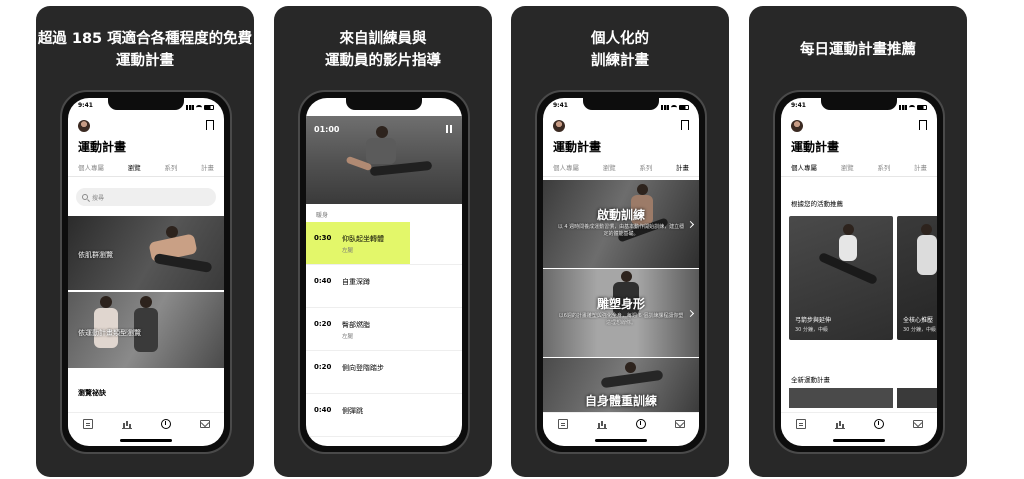 This screenshot has width=1024, height=479. I want to click on plan-description: 以6週的計畫雕塑與強化全身，每週 6 個訓練課程讓你塑造理想線條。, so click(621, 319).